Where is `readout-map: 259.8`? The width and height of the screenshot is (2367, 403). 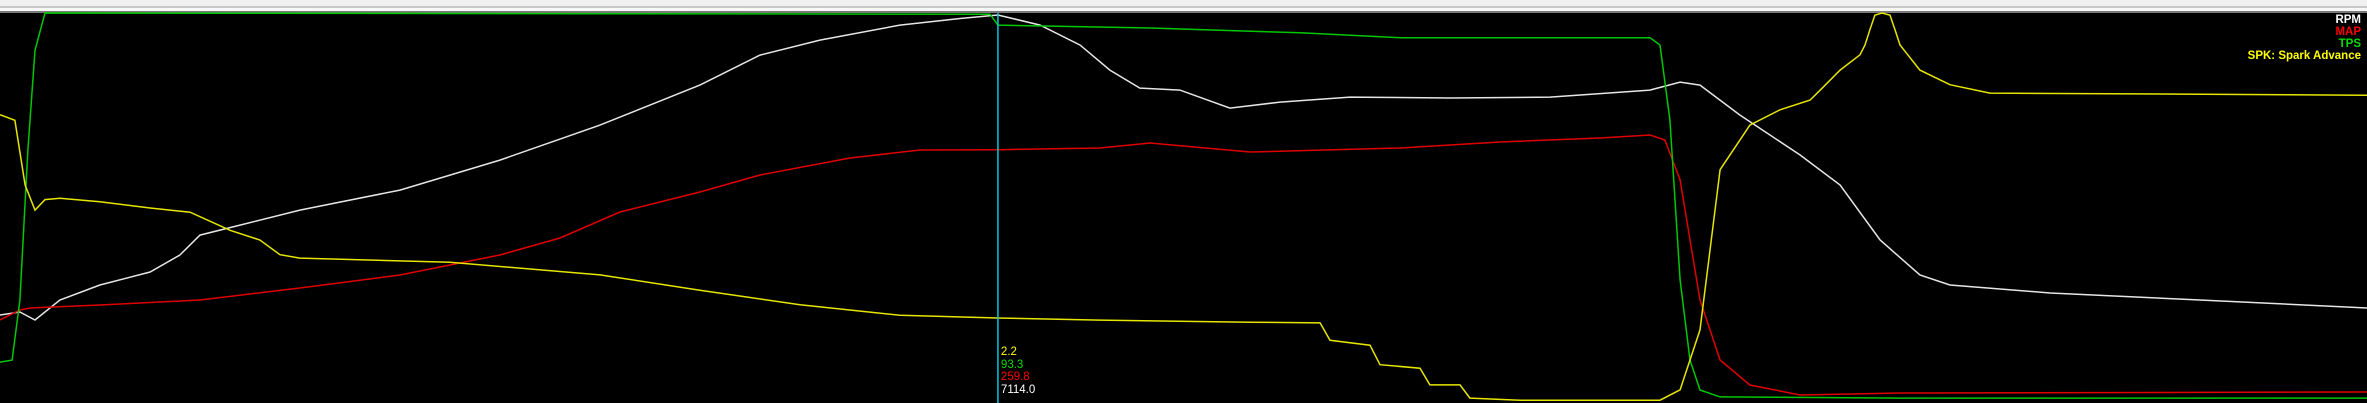 readout-map: 259.8 is located at coordinates (1015, 377).